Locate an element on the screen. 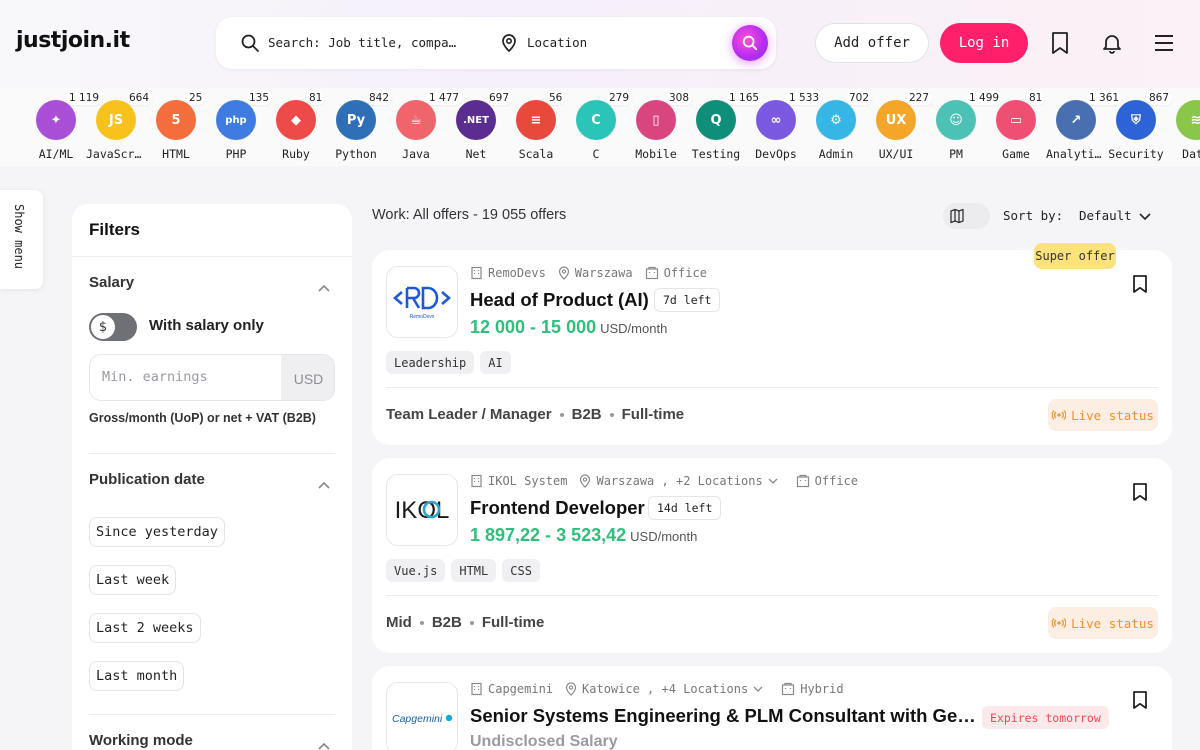  category-icon: ✦ is located at coordinates (56, 120).